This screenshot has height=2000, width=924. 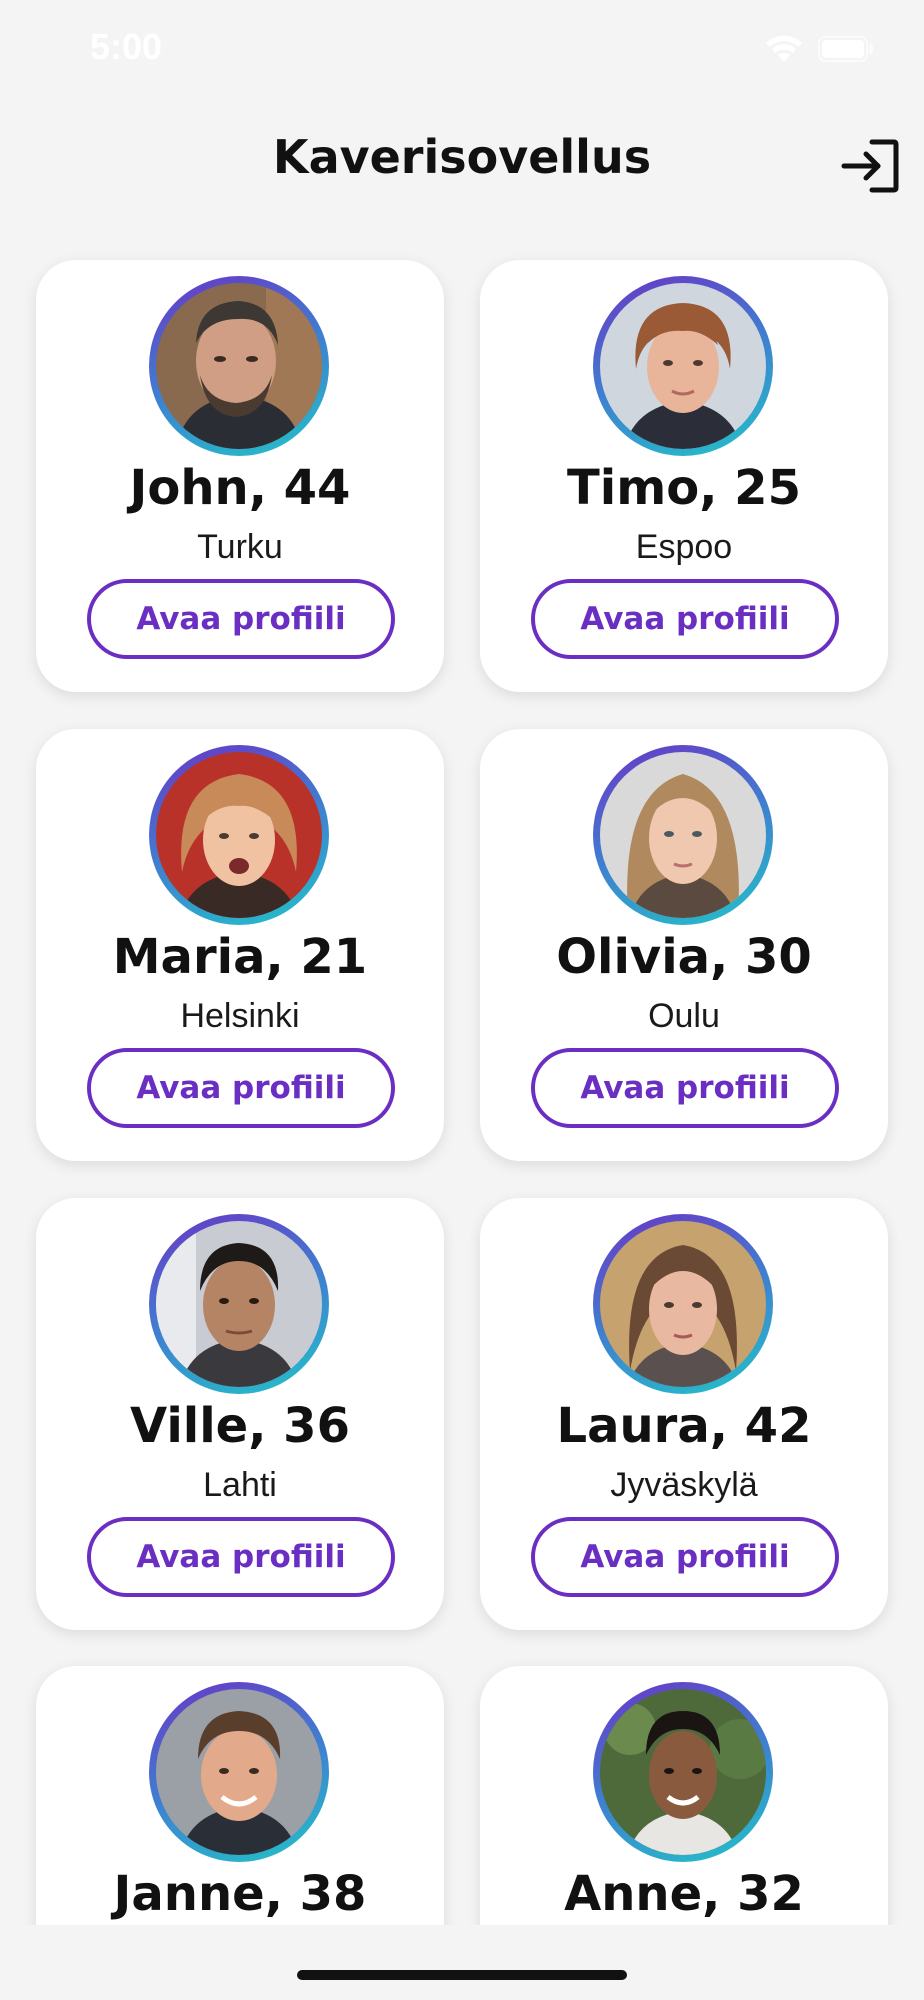 I want to click on friend-card: John, 44 Turku Avaa profiili, so click(x=240, y=476).